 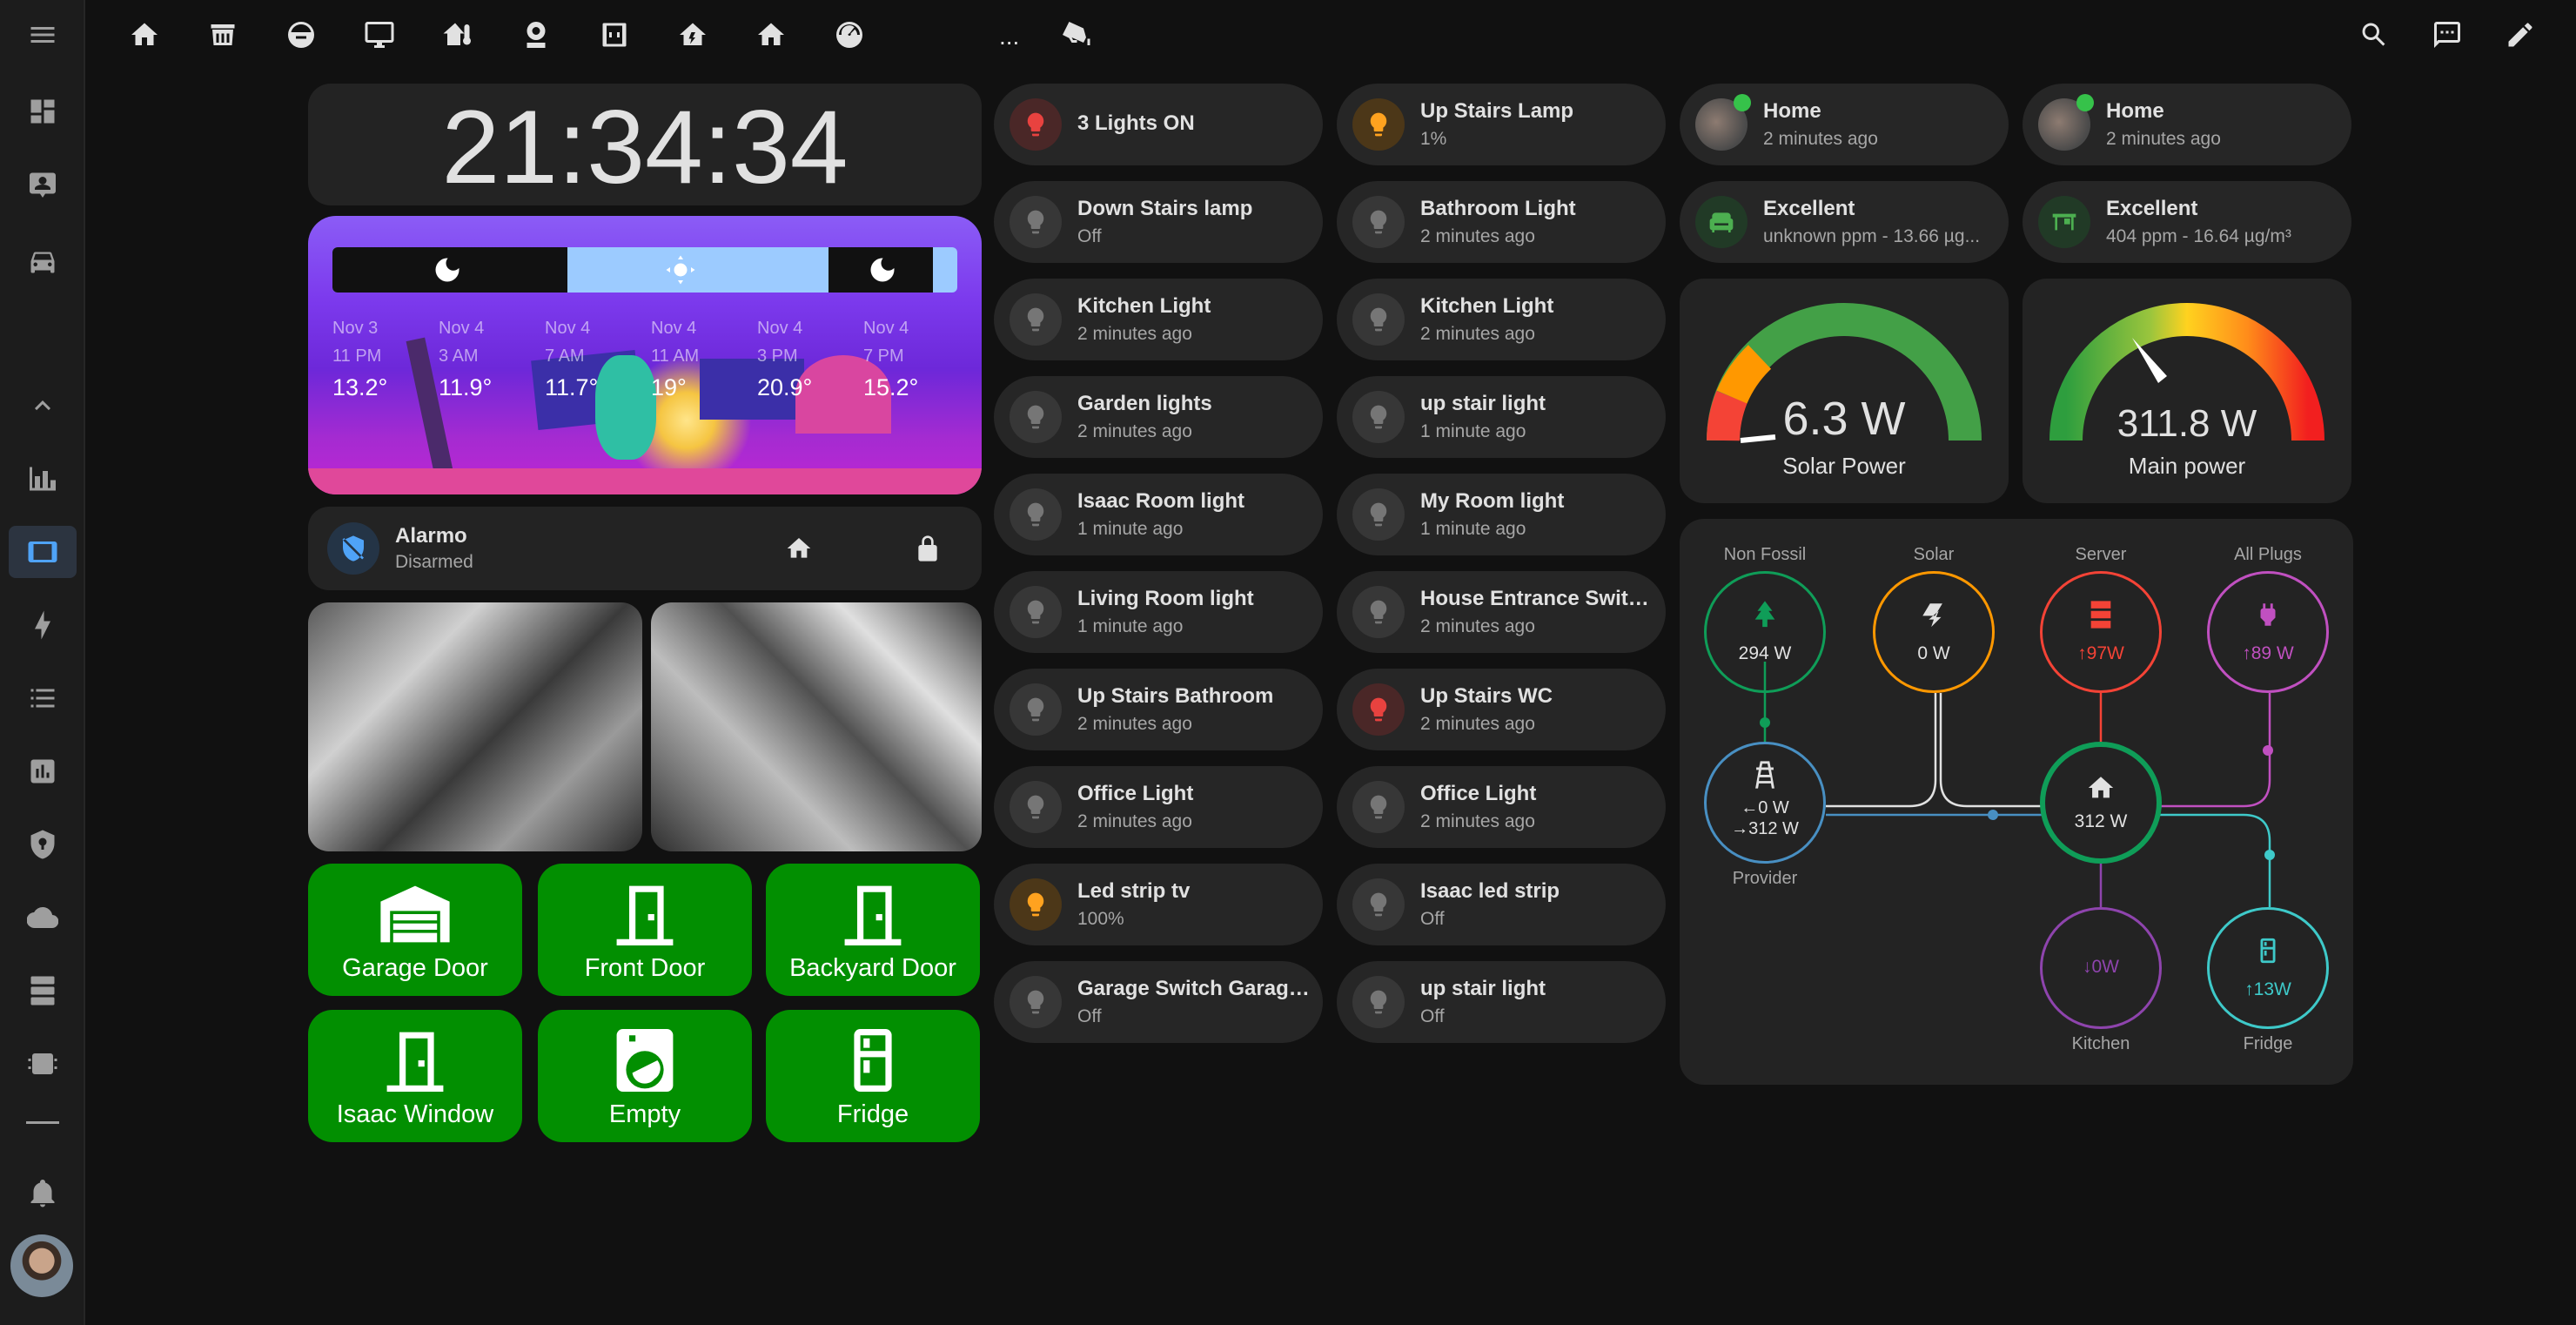 What do you see at coordinates (1501, 514) in the screenshot?
I see `light-pill: My Room light 1 minute ago` at bounding box center [1501, 514].